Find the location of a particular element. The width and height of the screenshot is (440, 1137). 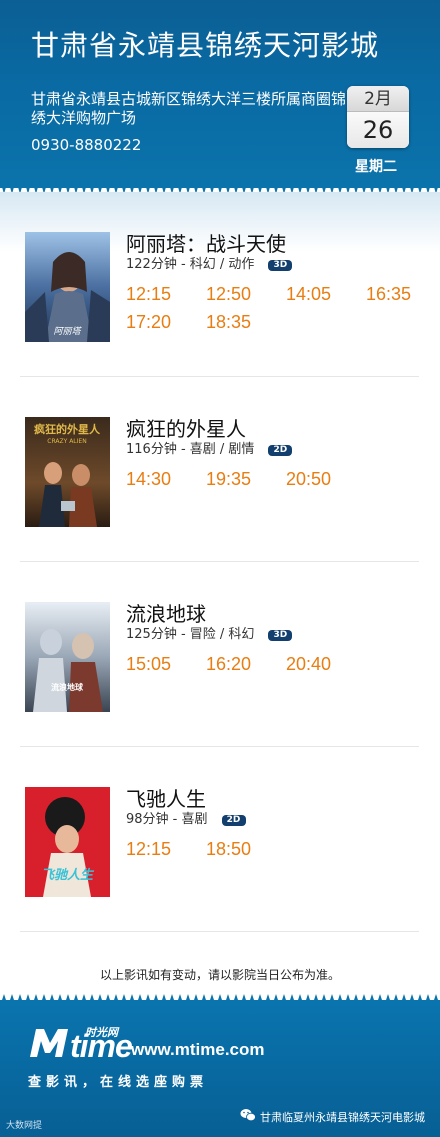

corner-watermark: 大数网提 is located at coordinates (24, 1126).